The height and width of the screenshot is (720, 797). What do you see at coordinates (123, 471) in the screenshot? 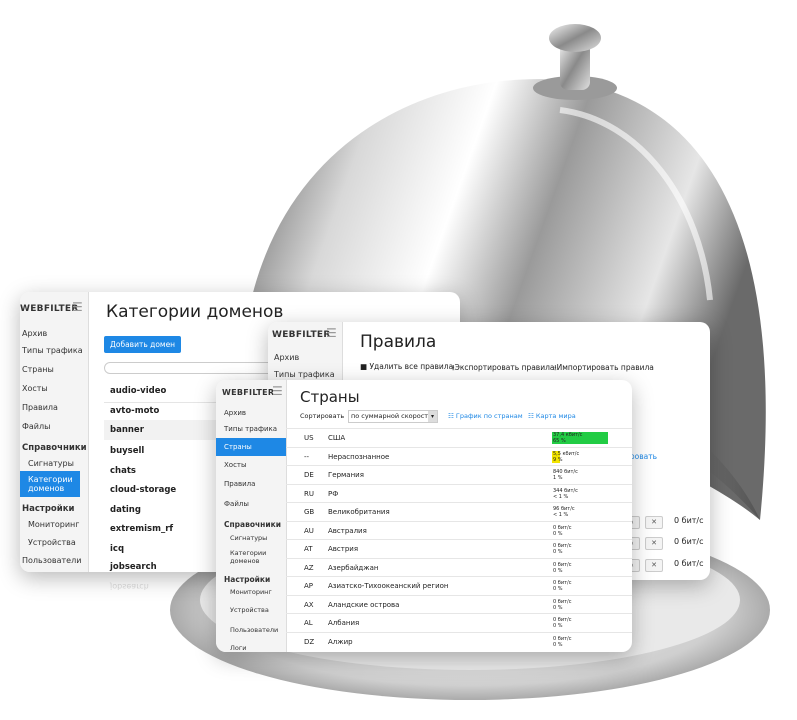
I see `category-item: chats` at bounding box center [123, 471].